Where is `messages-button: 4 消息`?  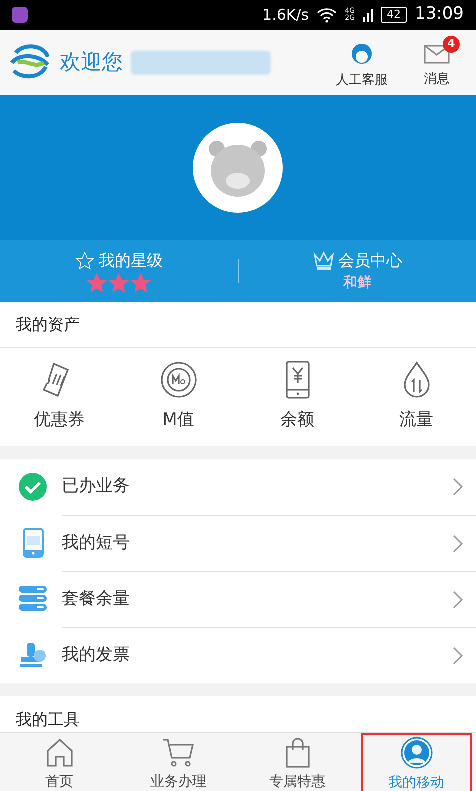 messages-button: 4 消息 is located at coordinates (437, 63).